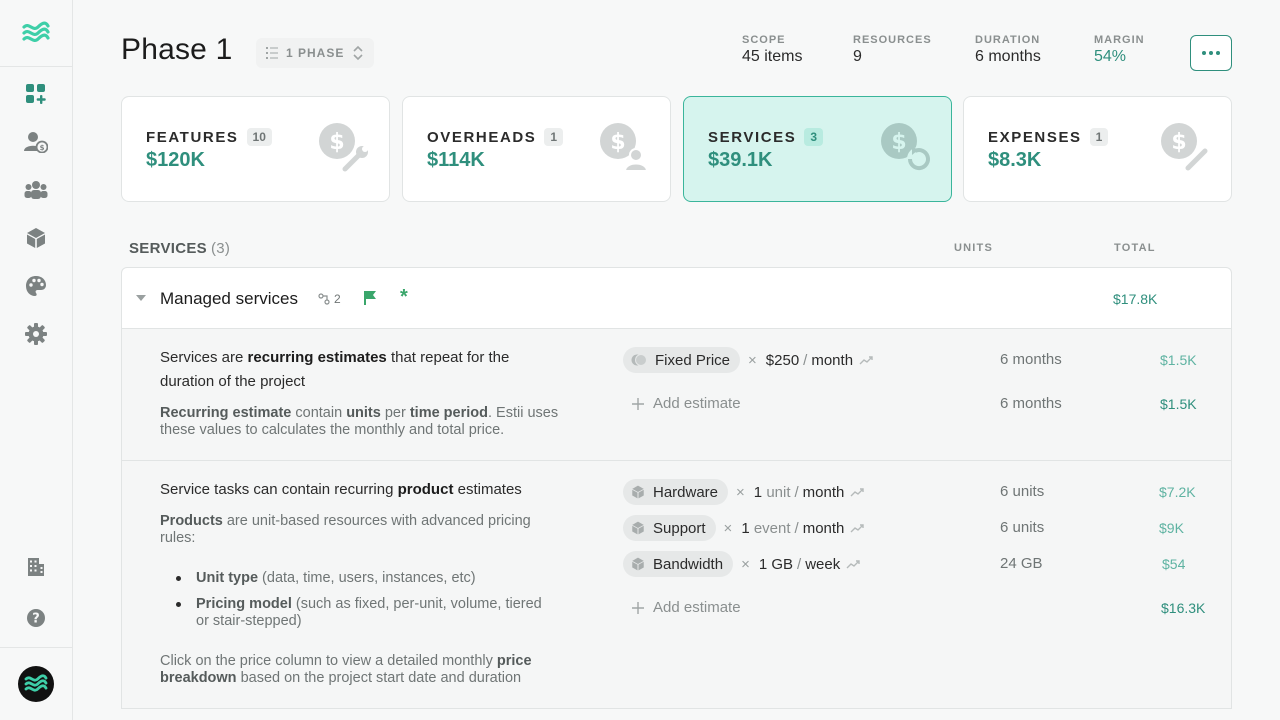 Image resolution: width=1280 pixels, height=720 pixels. I want to click on quantity-value: $250, so click(782, 360).